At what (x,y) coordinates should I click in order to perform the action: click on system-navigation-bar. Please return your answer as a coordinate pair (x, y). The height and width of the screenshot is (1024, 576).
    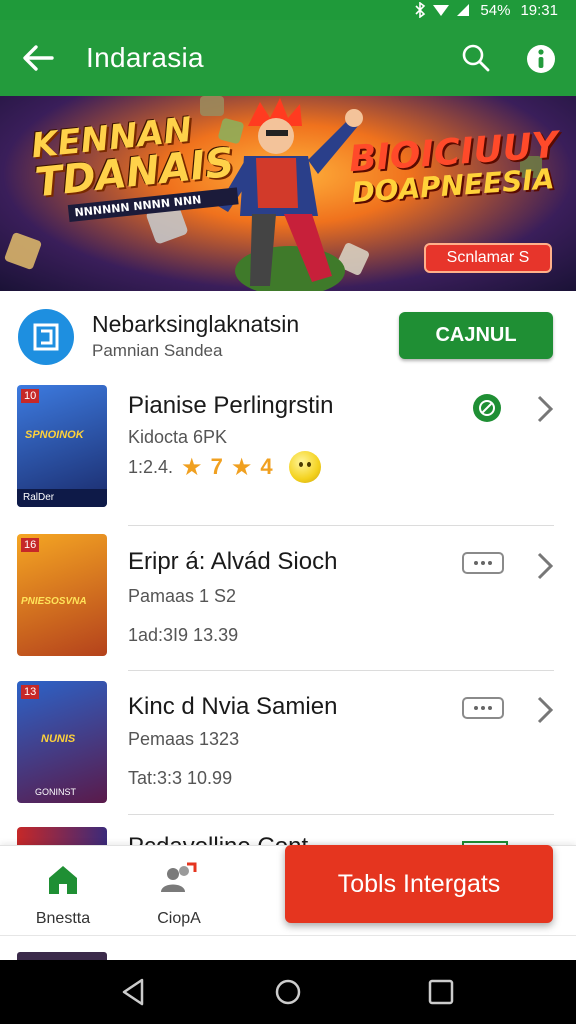
    Looking at the image, I should click on (288, 992).